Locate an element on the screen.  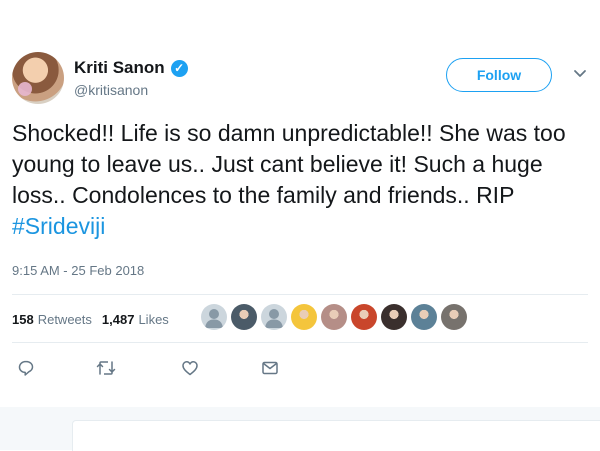
retweets-stat: 158 Retweets is located at coordinates (52, 319).